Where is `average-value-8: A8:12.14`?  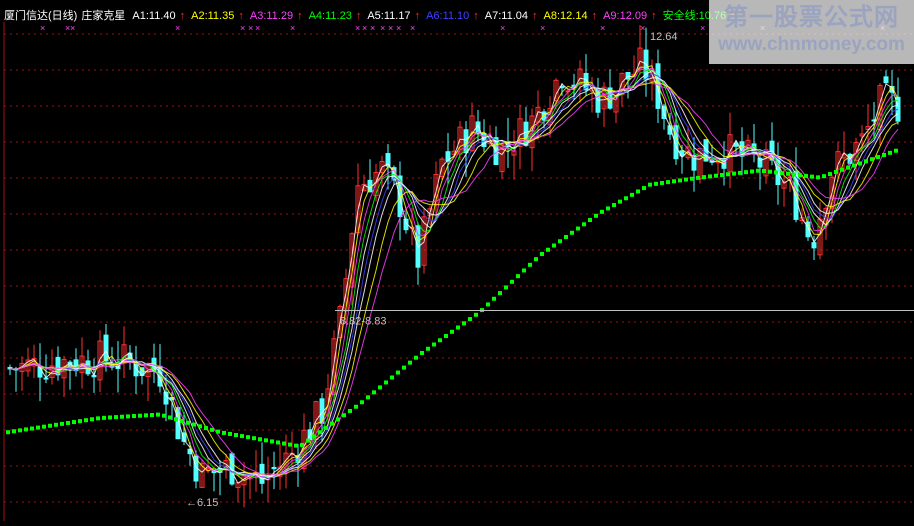 average-value-8: A8:12.14 is located at coordinates (565, 16).